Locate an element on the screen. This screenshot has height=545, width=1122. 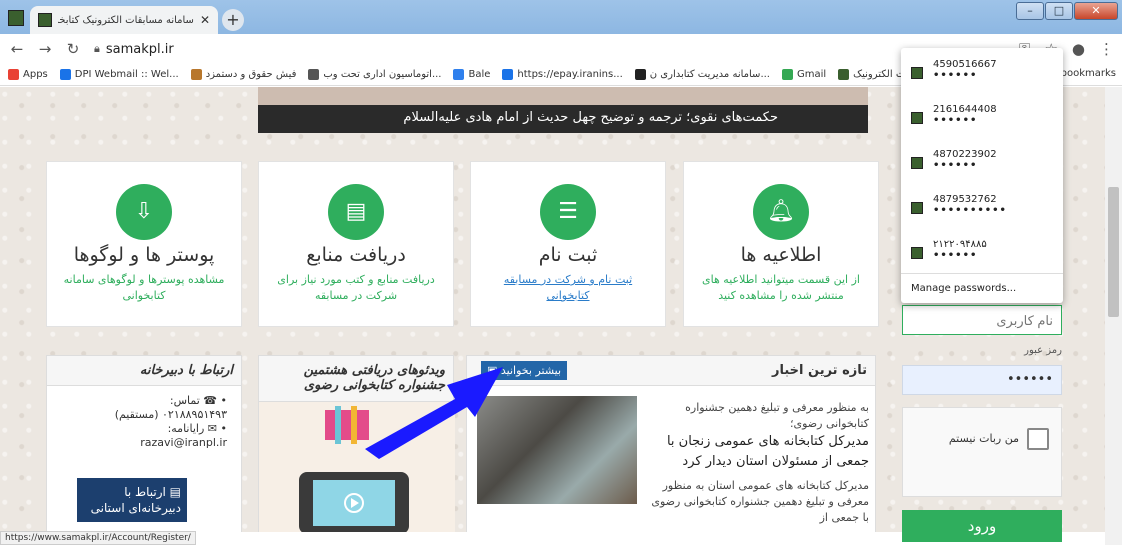
saved-password-item: ۲۱۲۲۰۹۴۸۸۵ •••••• is located at coordinates (982, 250).